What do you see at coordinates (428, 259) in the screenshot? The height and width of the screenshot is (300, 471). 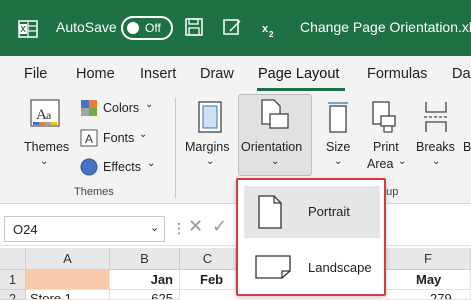 I see `column-header: F` at bounding box center [428, 259].